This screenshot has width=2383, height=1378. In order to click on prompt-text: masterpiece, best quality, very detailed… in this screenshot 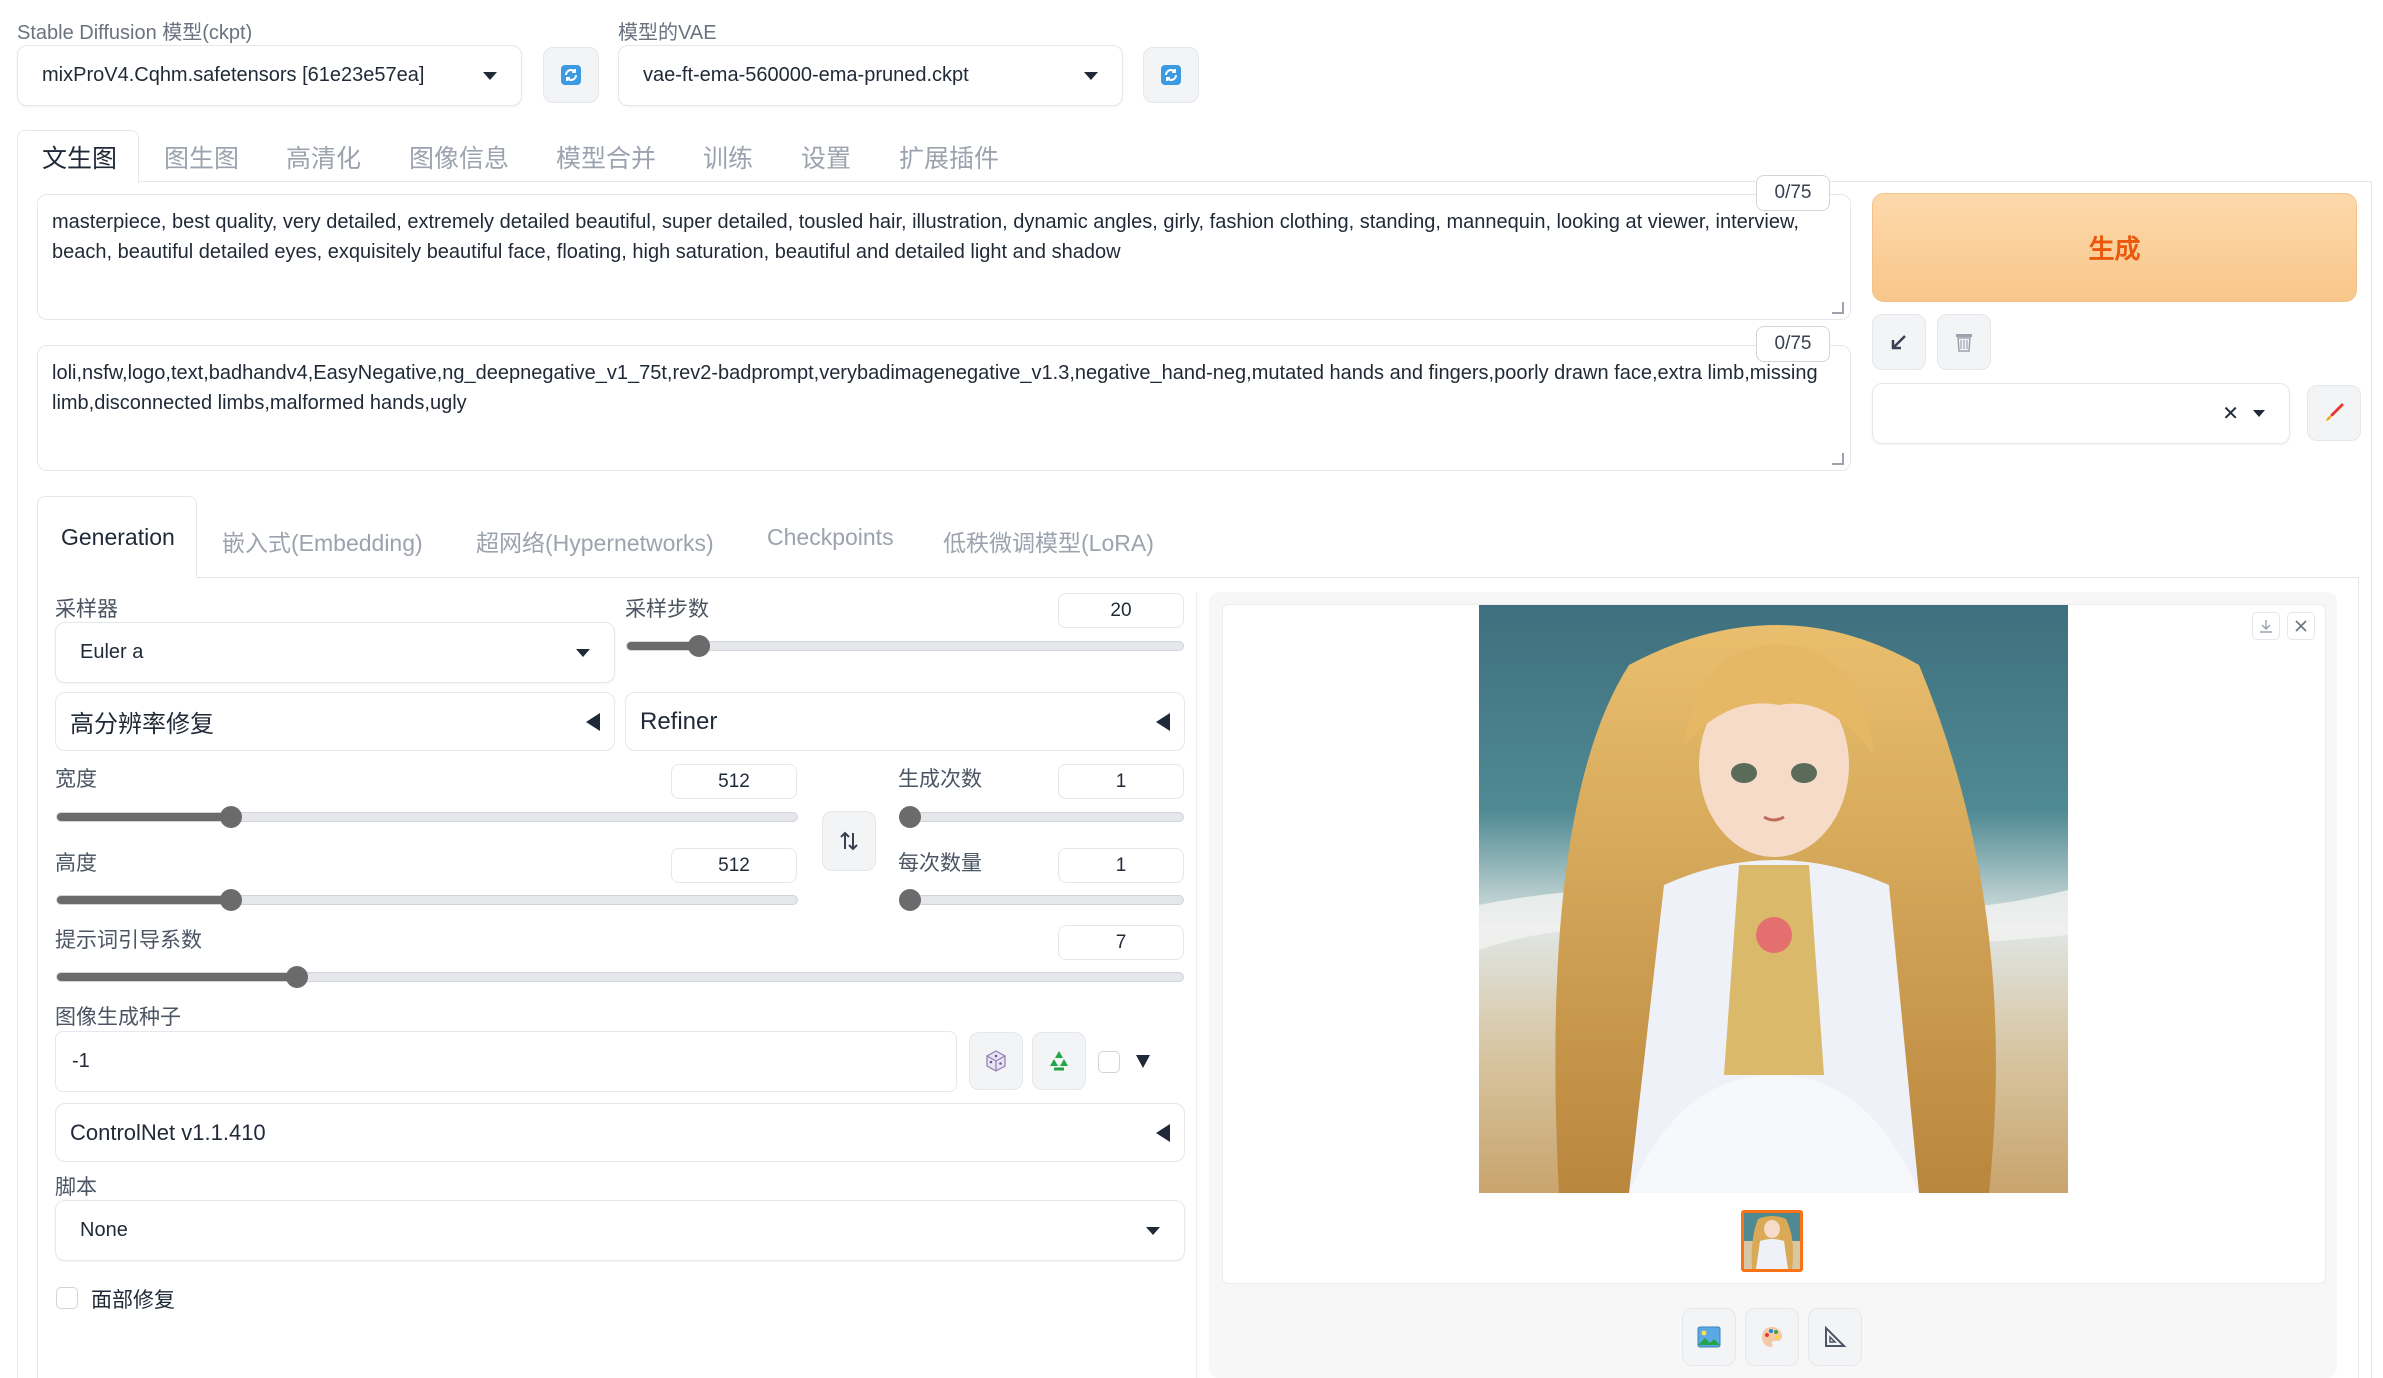, I will do `click(925, 237)`.